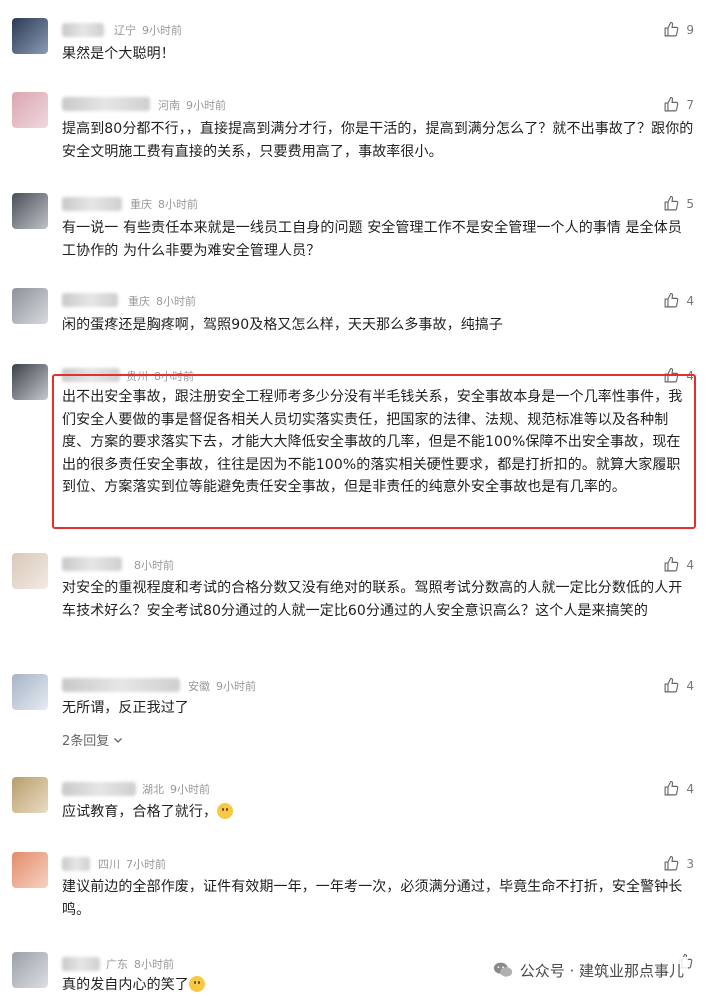 This screenshot has width=708, height=997. Describe the element at coordinates (502, 969) in the screenshot. I see `wechat-icon` at that location.